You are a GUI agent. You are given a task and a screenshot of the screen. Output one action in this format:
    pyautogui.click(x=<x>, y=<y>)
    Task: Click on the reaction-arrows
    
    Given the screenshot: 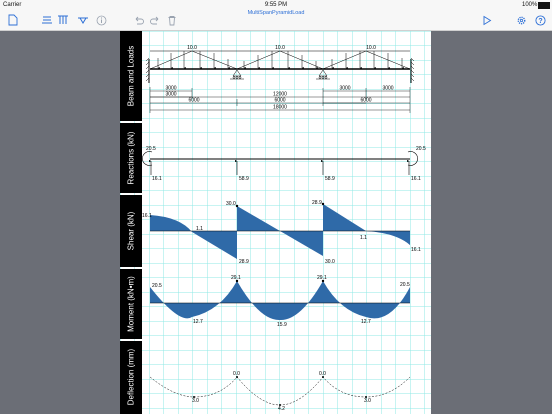 What is the action you would take?
    pyautogui.click(x=279, y=167)
    